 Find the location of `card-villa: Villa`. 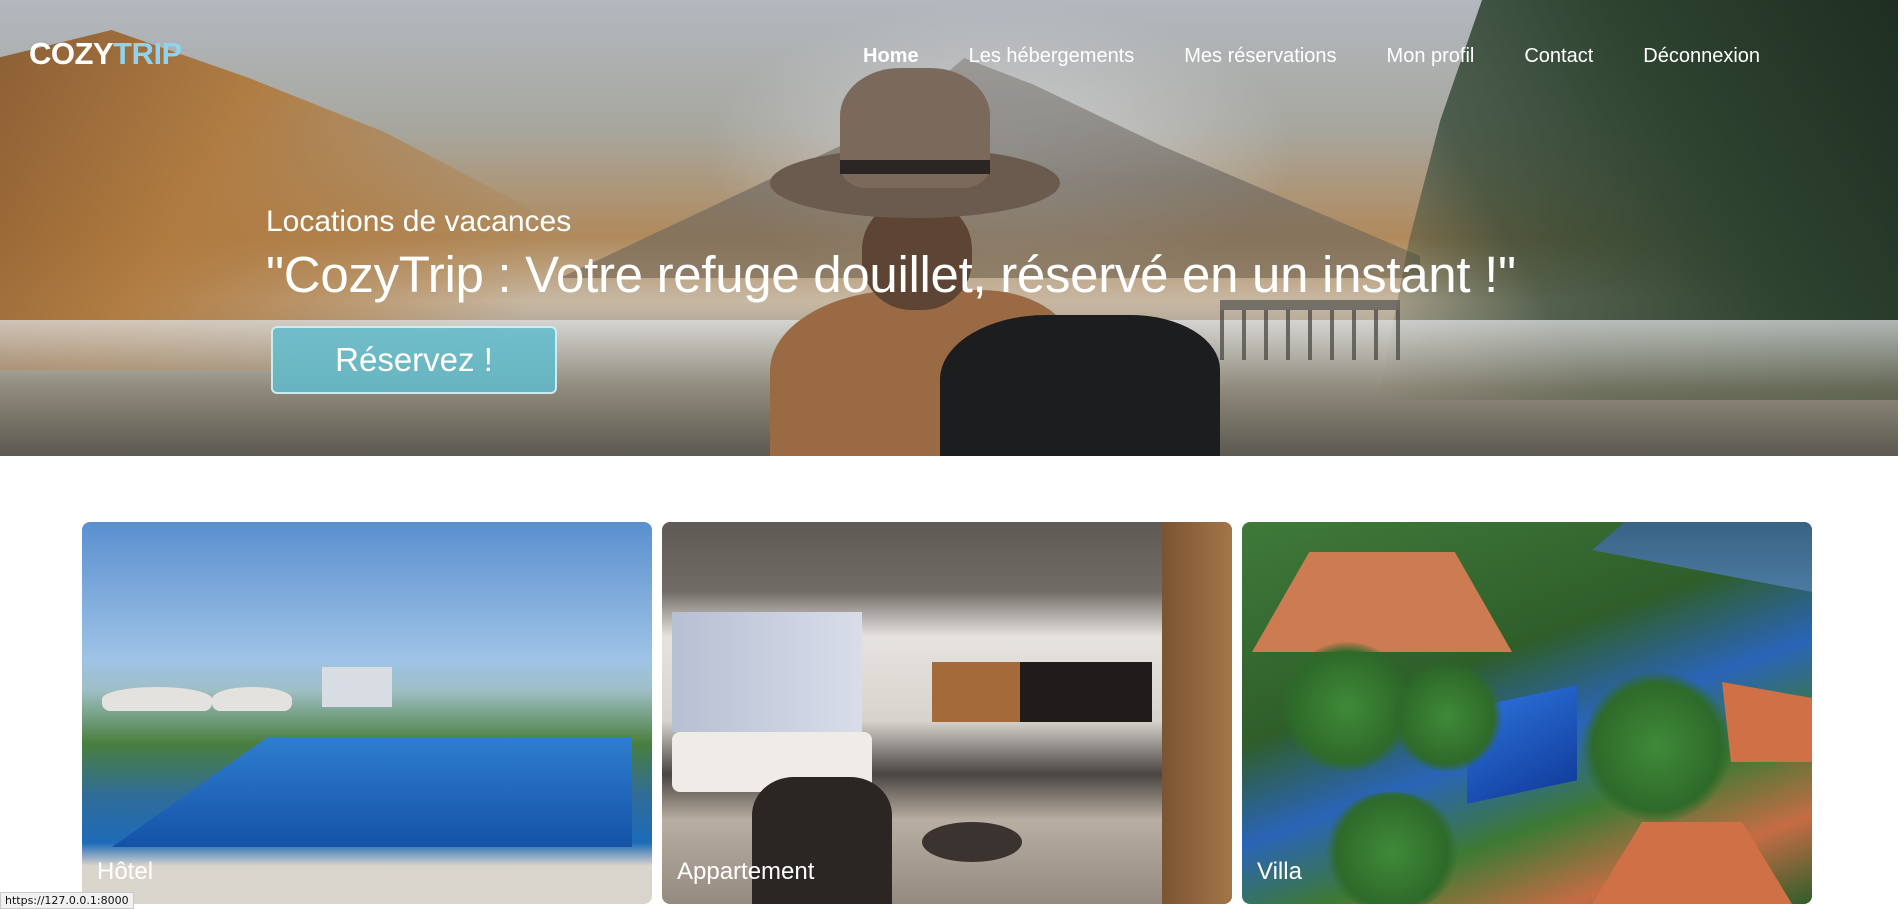

card-villa: Villa is located at coordinates (1527, 713).